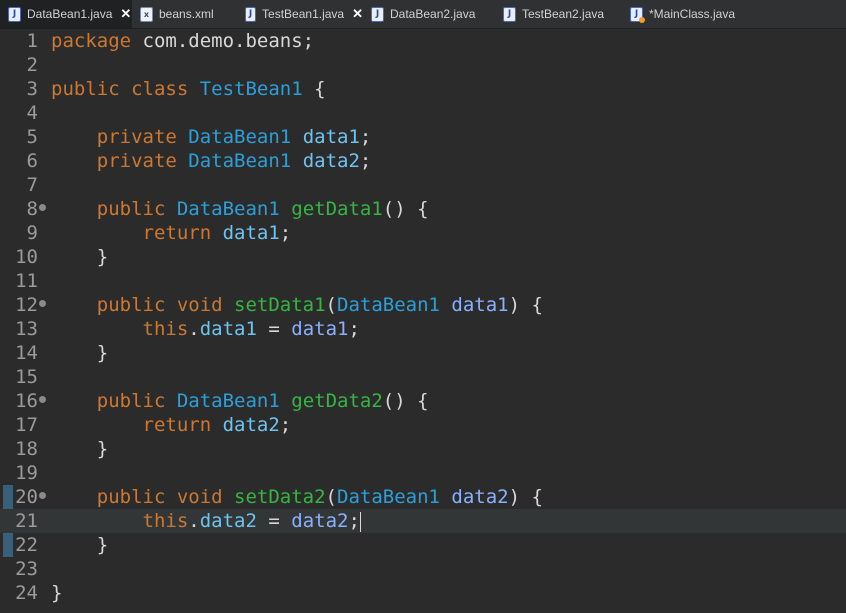 Image resolution: width=846 pixels, height=613 pixels. Describe the element at coordinates (423, 329) in the screenshot. I see `code-line: 13 this.data1 = data1;` at that location.